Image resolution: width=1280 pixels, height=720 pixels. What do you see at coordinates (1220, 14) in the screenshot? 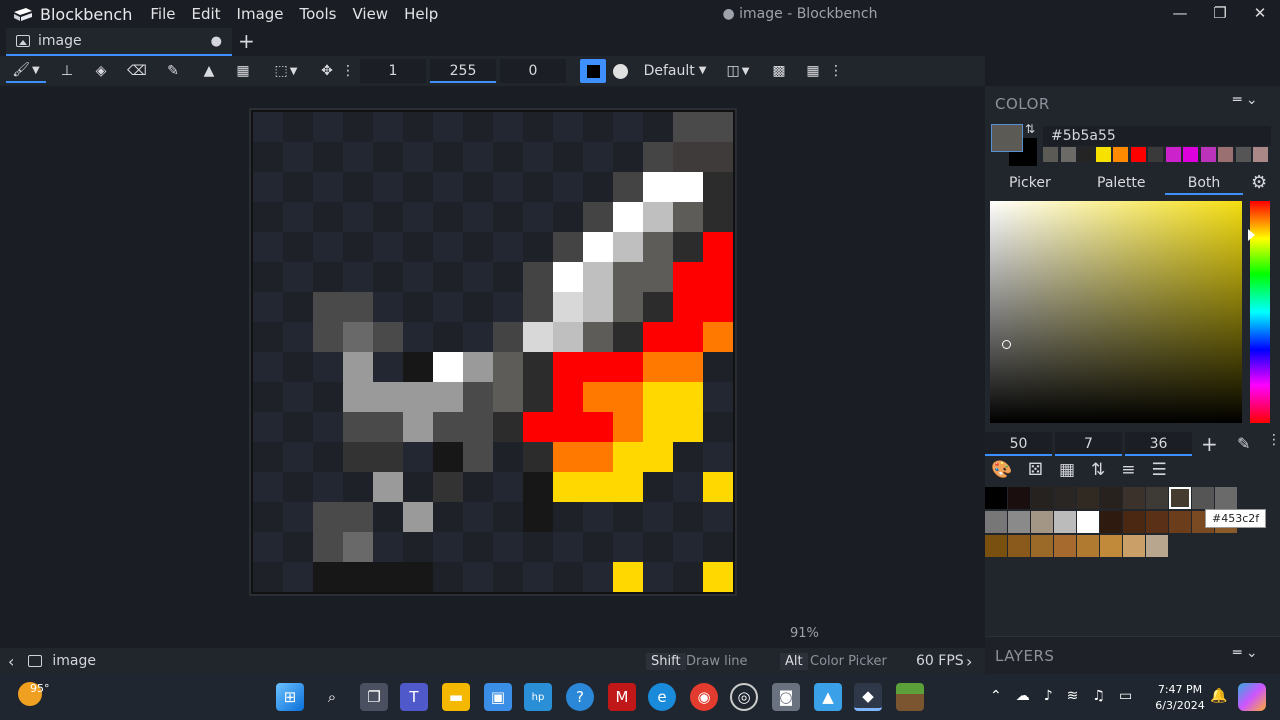
I see `maximize-button: ❐` at bounding box center [1220, 14].